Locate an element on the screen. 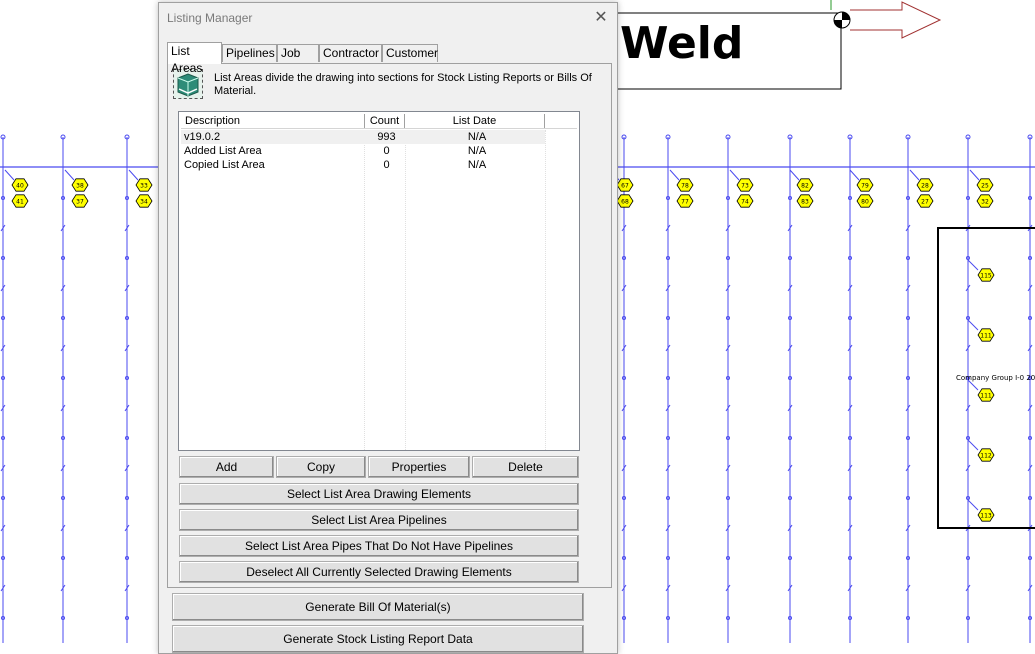 Image resolution: width=1035 pixels, height=654 pixels. cell-description: Added List Area is located at coordinates (223, 151).